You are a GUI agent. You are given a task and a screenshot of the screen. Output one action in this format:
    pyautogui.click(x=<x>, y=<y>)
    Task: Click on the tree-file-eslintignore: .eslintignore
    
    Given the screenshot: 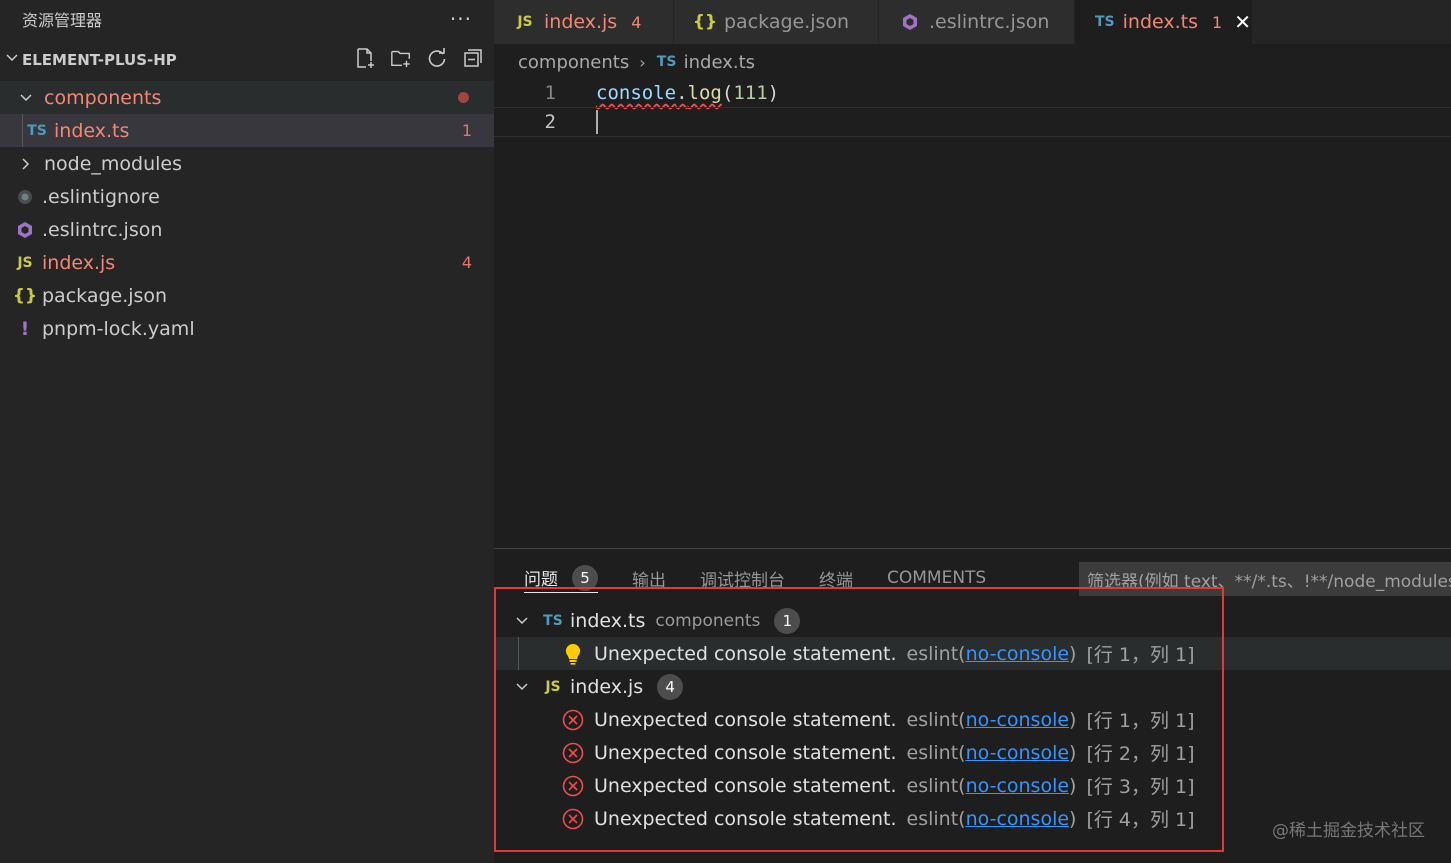 What is the action you would take?
    pyautogui.click(x=247, y=196)
    